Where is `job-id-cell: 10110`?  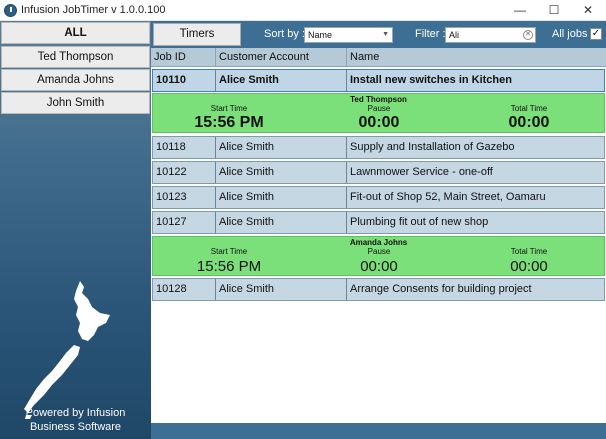 job-id-cell: 10110 is located at coordinates (184, 80).